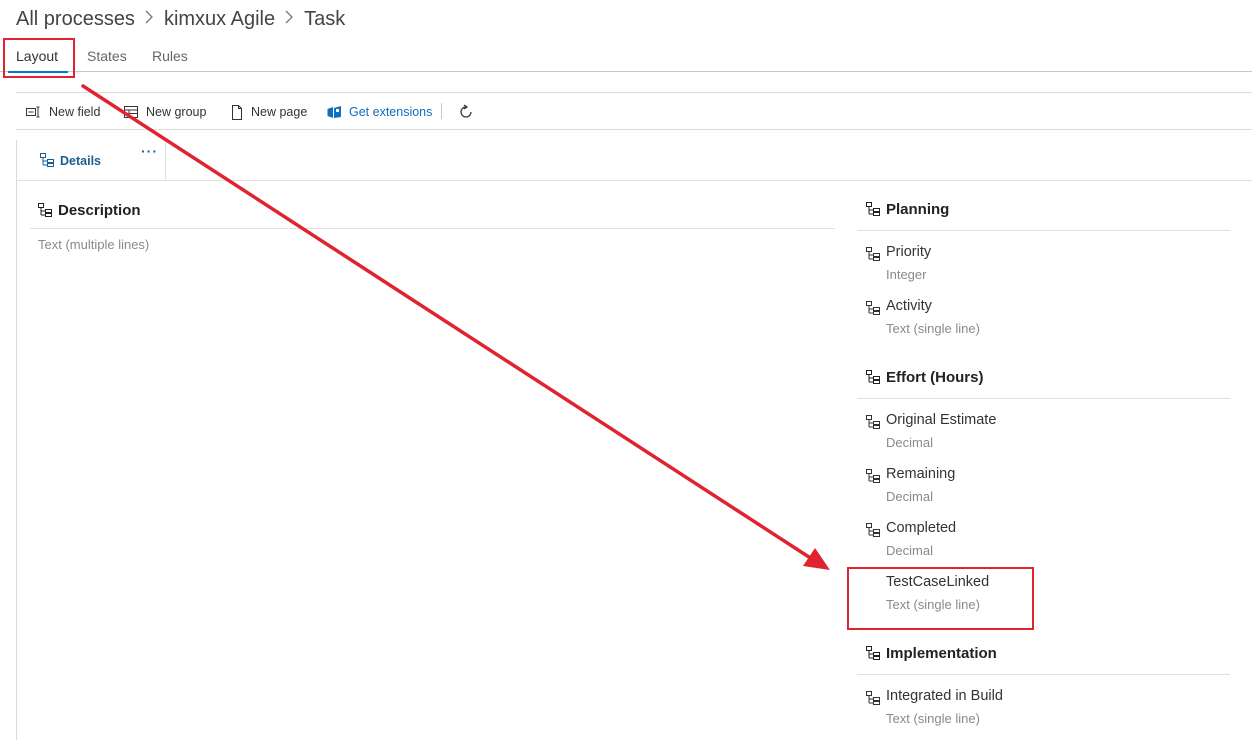 The width and height of the screenshot is (1252, 740). I want to click on field-integrated-in-build: Integrated in Build Text (single line), so click(1006, 710).